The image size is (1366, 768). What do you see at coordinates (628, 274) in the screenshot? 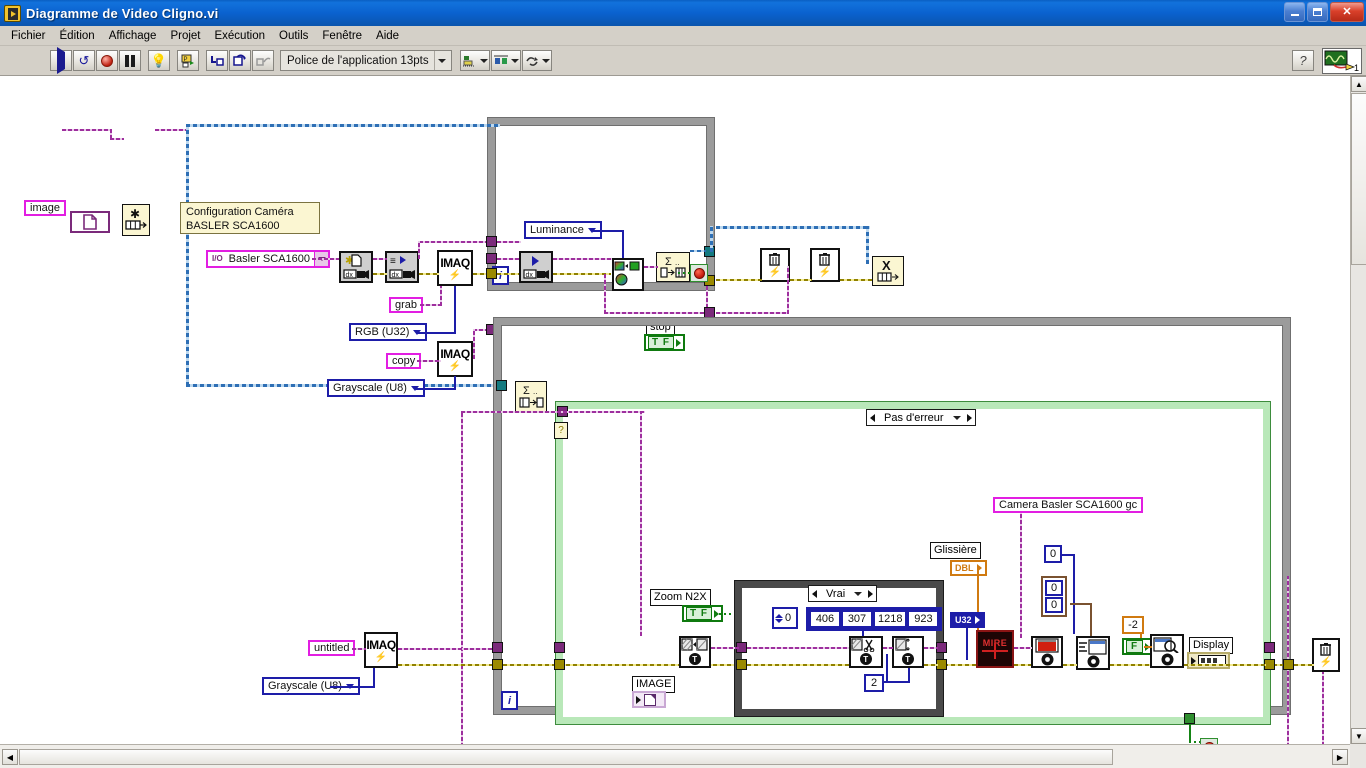
I see `color-plane-extract-node` at bounding box center [628, 274].